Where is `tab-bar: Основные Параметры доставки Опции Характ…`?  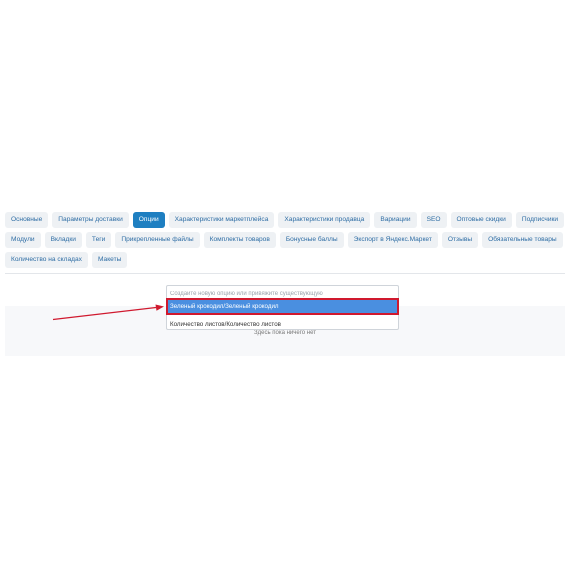
tab-bar: Основные Параметры доставки Опции Характ… is located at coordinates (285, 240).